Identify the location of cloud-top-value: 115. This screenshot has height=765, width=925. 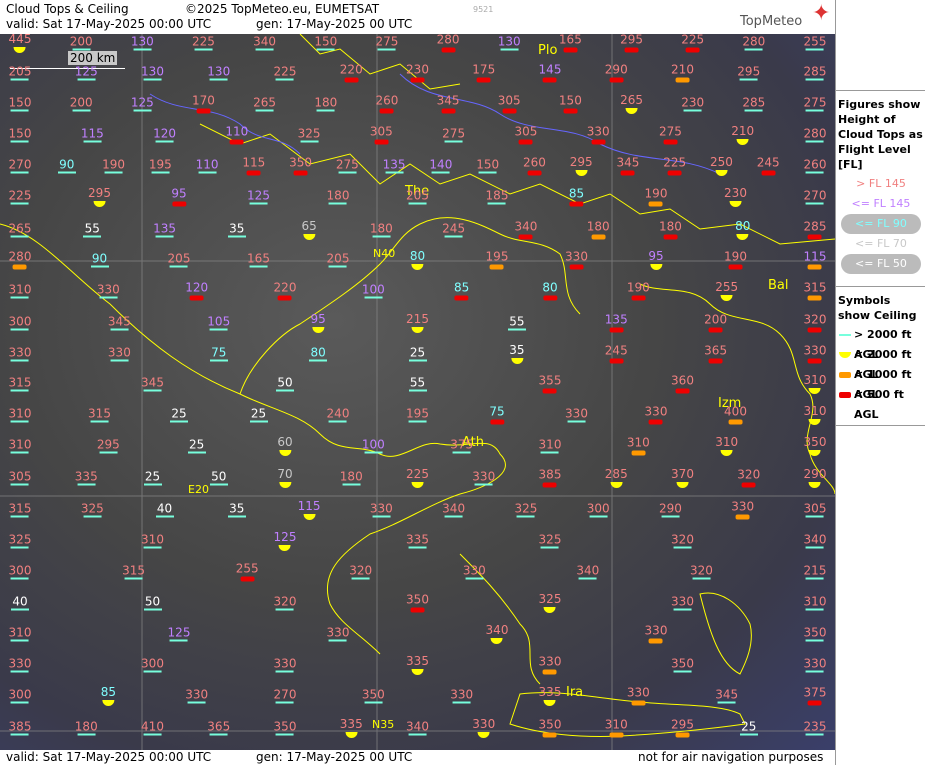
(253, 166).